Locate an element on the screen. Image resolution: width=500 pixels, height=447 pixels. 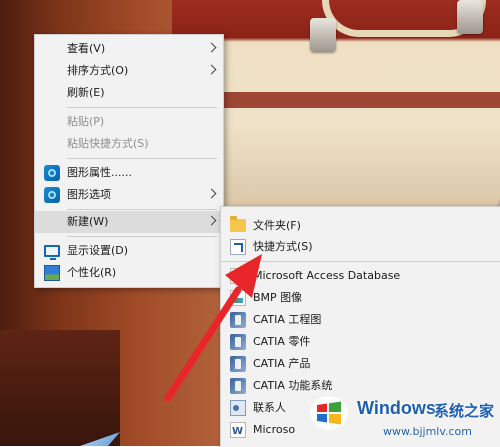
folder-icon is located at coordinates (238, 224).